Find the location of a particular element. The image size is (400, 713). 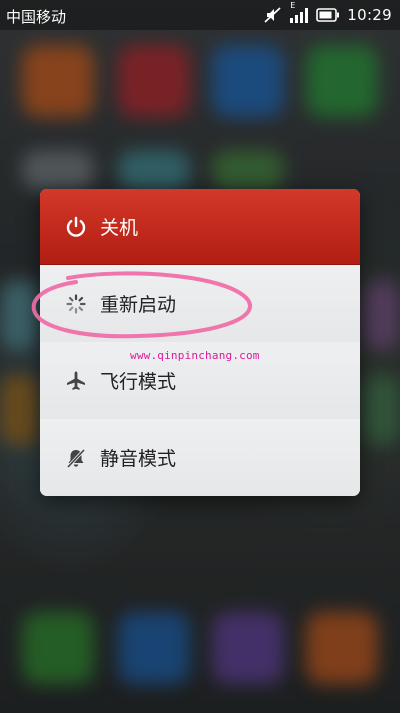

signal-icon: E is located at coordinates (299, 12).